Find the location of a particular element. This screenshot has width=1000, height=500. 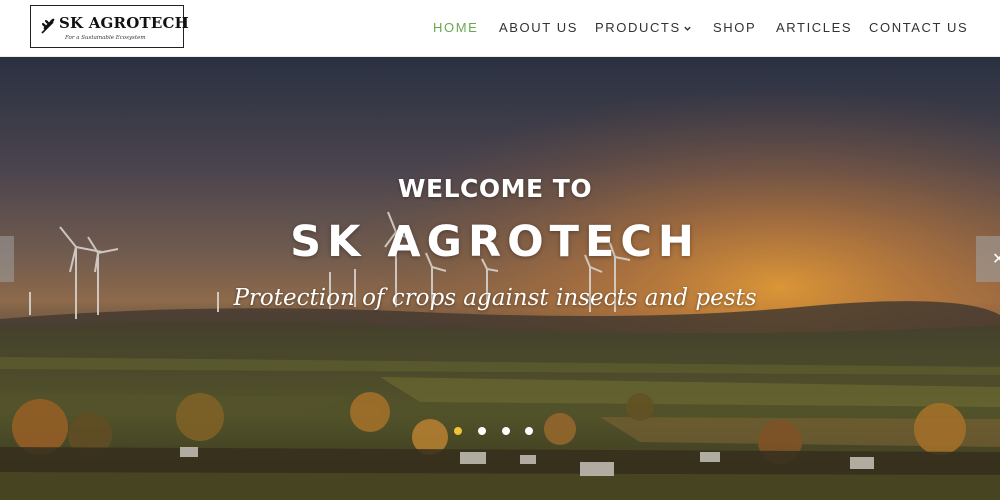

nav-item-products: PRODUCTS is located at coordinates (643, 27).